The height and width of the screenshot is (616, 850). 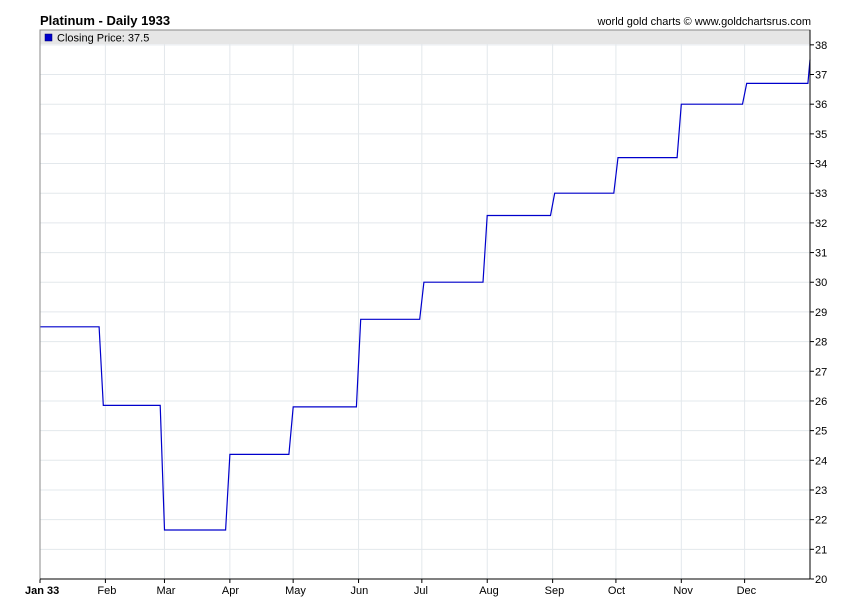 I want to click on legend-label: Closing Price: 37.5, so click(x=103, y=39).